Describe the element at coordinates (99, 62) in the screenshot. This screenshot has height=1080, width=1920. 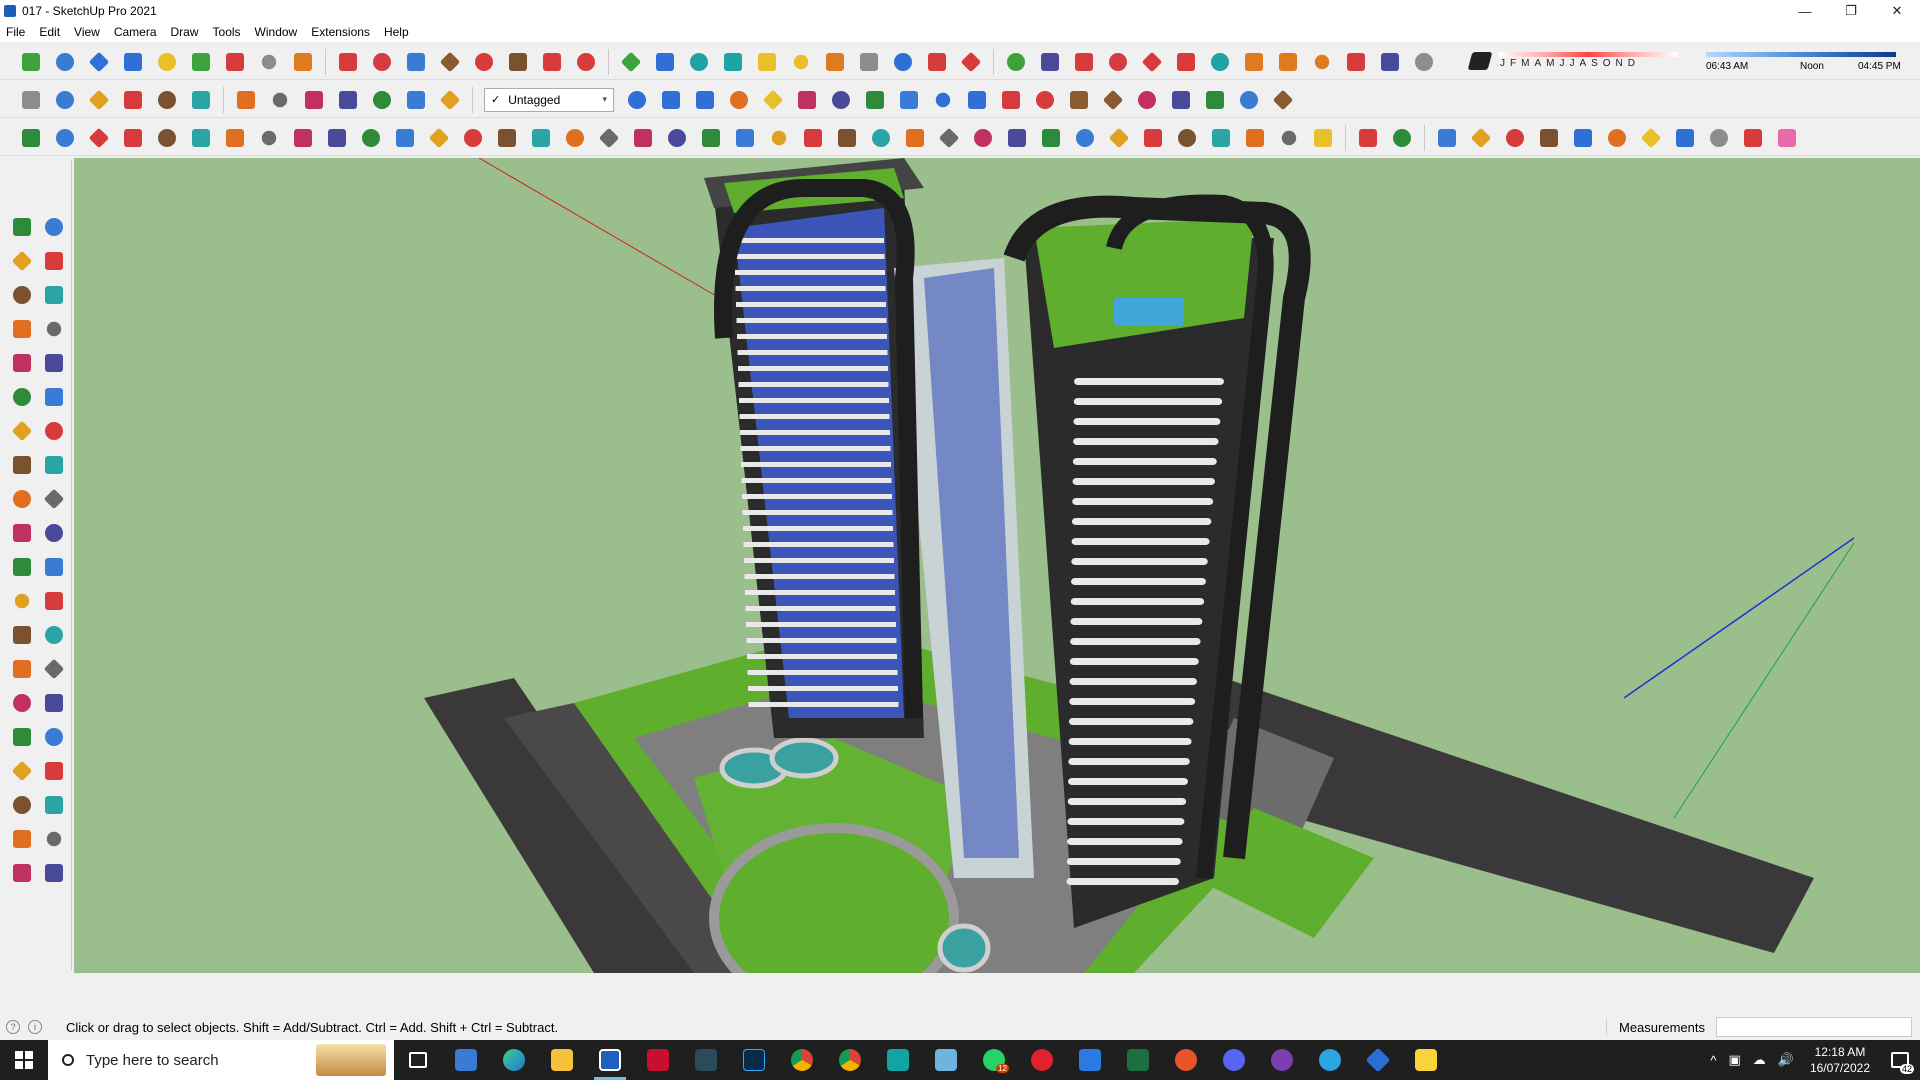
I see `shape-blue-tool-button` at that location.